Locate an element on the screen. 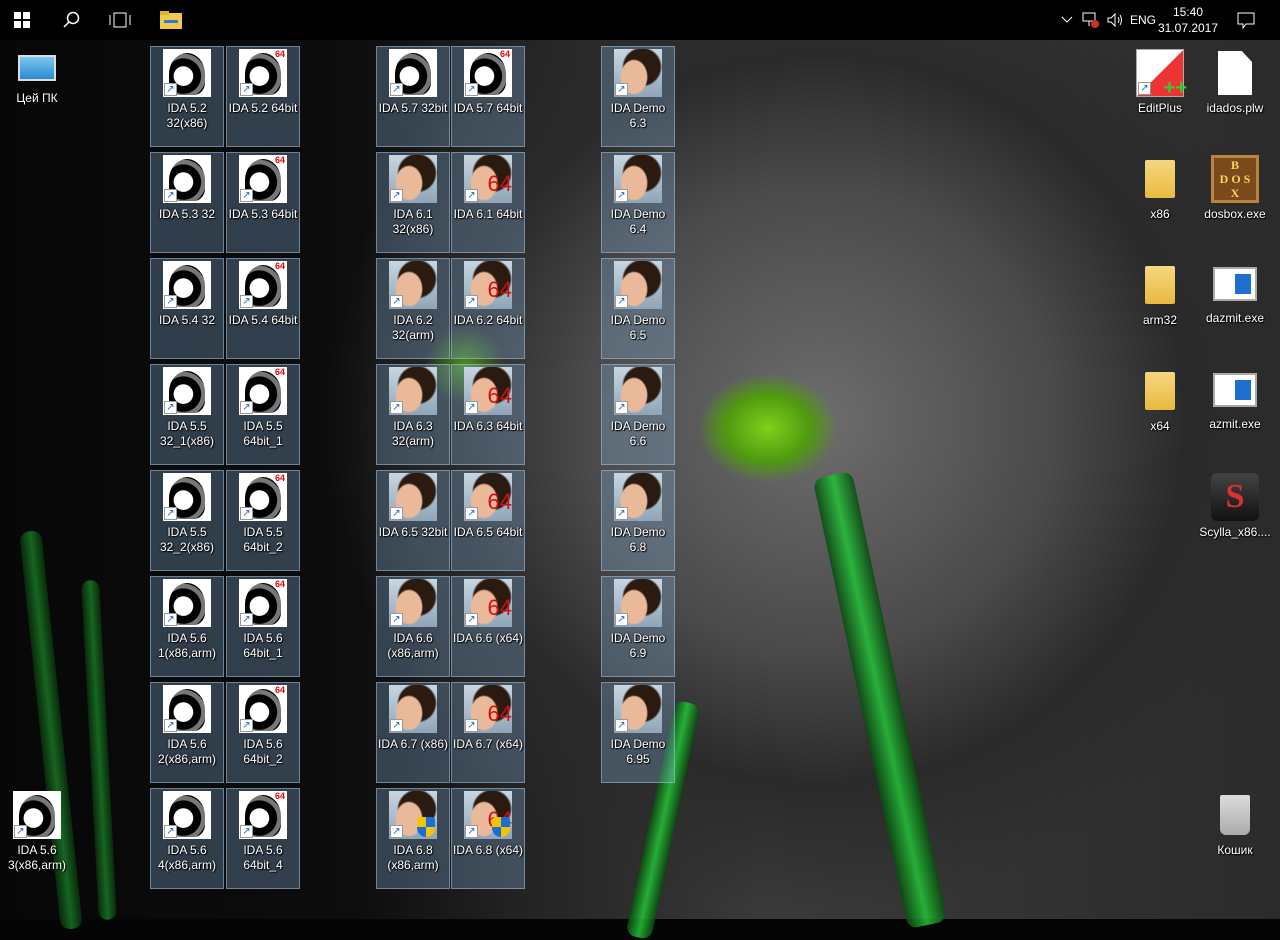 This screenshot has height=940, width=1280. language-indicator: ENG is located at coordinates (1143, 20).